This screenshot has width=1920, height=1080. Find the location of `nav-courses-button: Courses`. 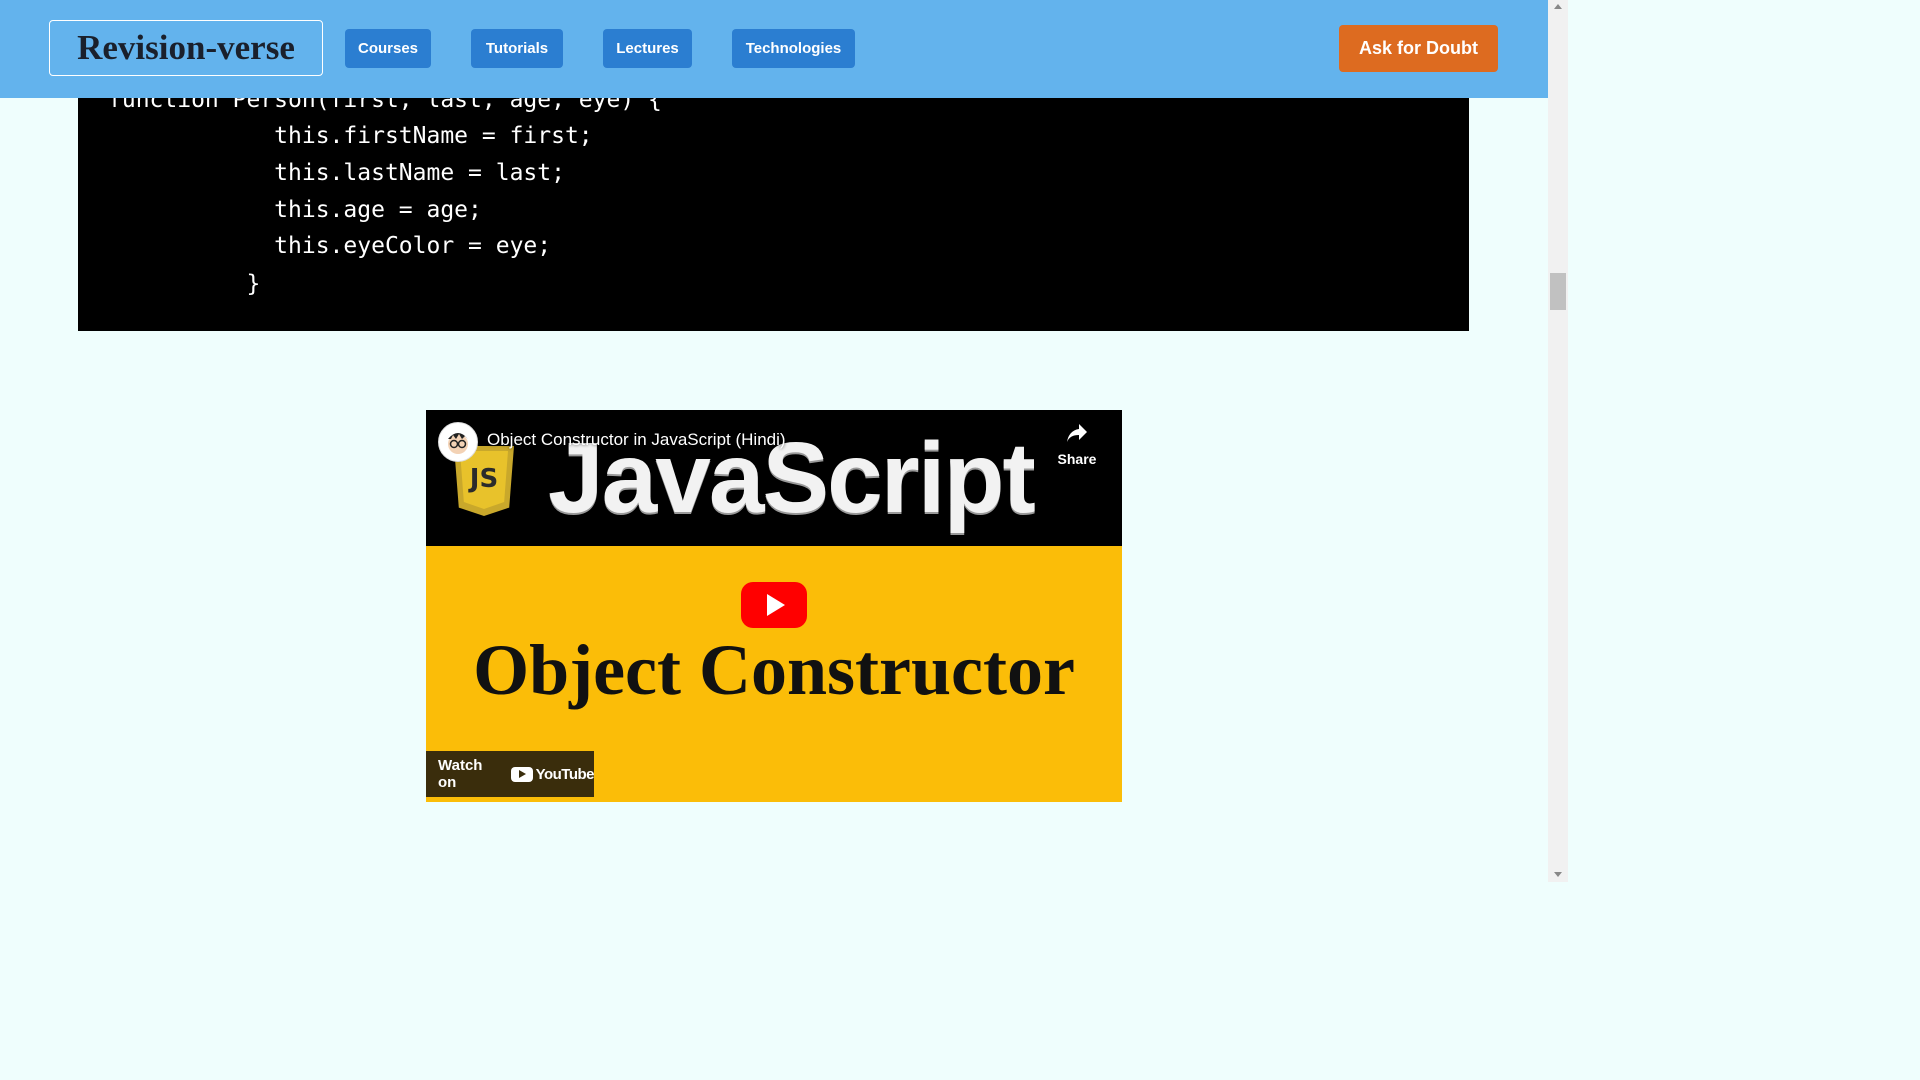

nav-courses-button: Courses is located at coordinates (388, 48).